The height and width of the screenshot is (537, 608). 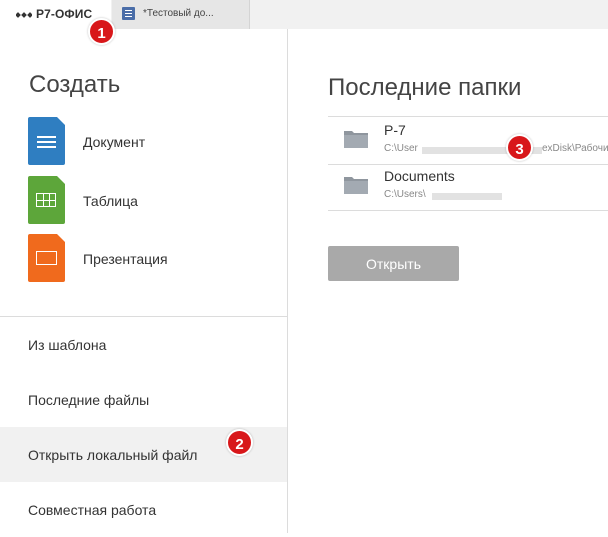 What do you see at coordinates (405, 194) in the screenshot?
I see `folder-path: C:\Users\` at bounding box center [405, 194].